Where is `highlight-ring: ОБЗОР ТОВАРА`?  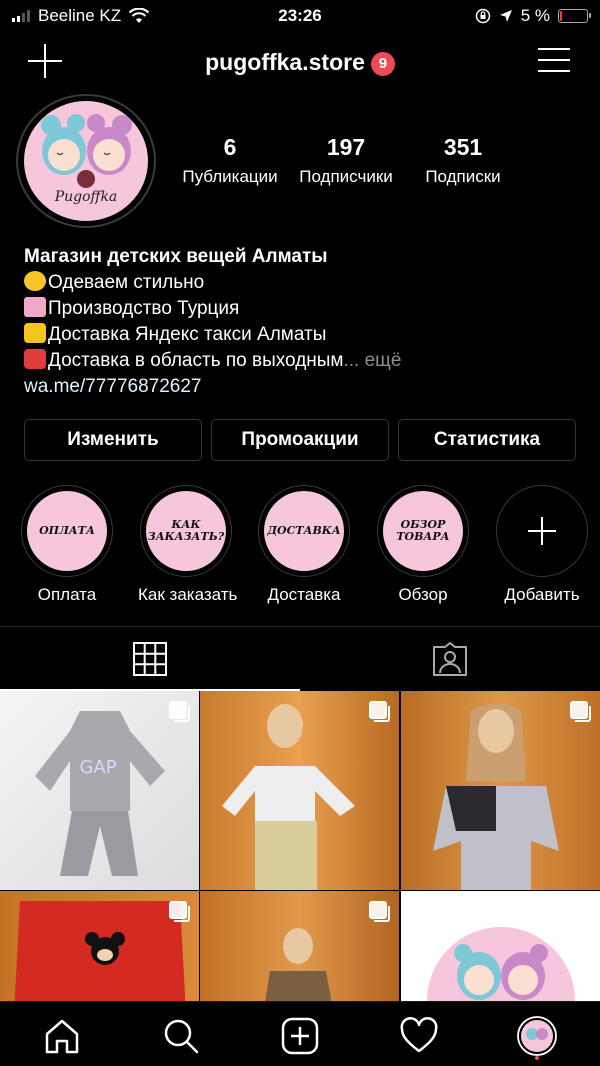 highlight-ring: ОБЗОР ТОВАРА is located at coordinates (423, 531).